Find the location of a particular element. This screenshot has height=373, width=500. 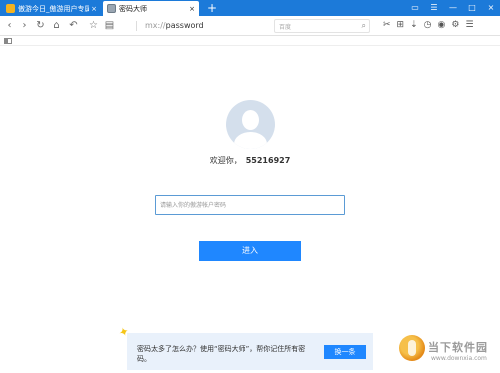

user-id: 55216927 is located at coordinates (268, 160).